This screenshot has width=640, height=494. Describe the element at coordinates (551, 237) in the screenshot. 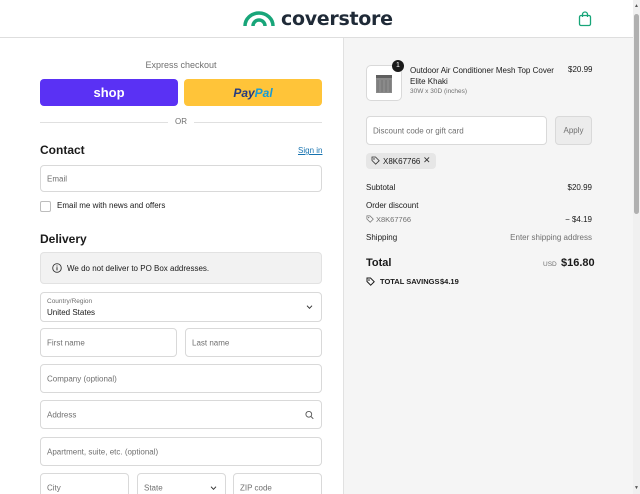

I see `shipping-value: Enter shipping address` at that location.